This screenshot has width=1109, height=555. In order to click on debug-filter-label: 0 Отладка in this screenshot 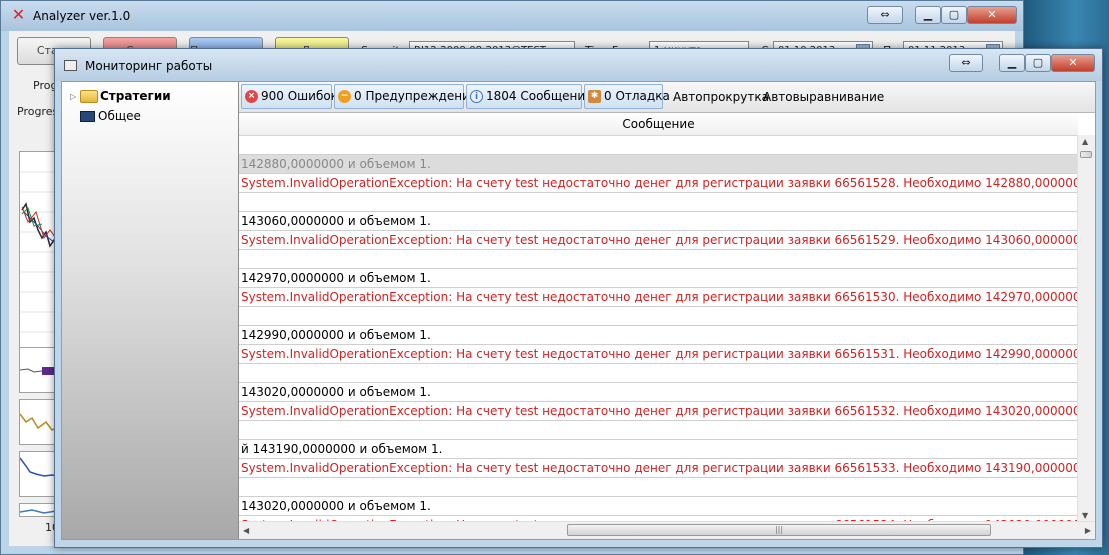, I will do `click(637, 96)`.